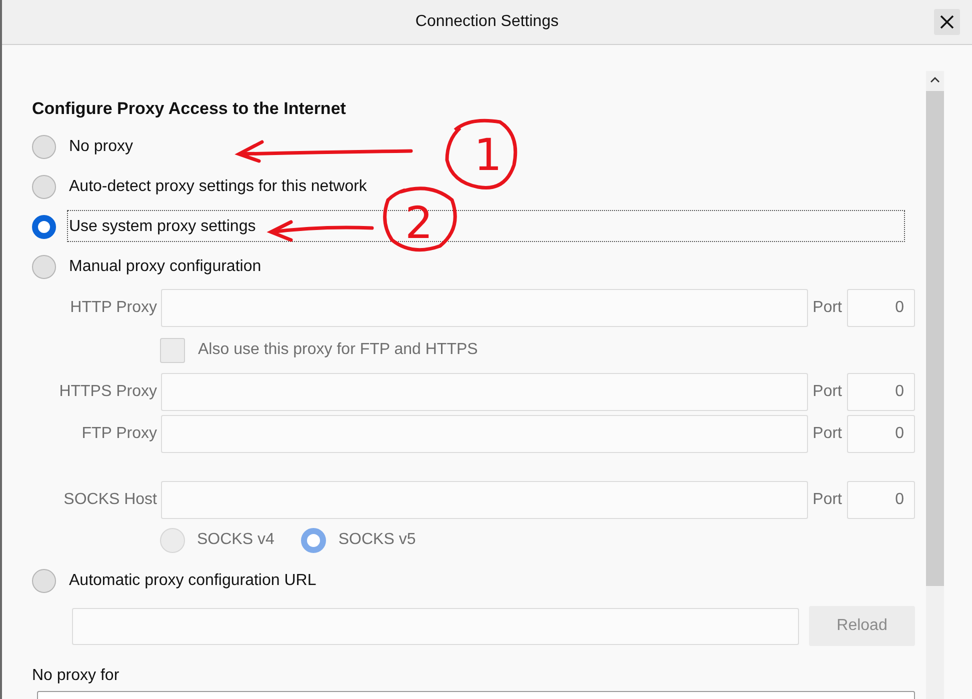  Describe the element at coordinates (189, 109) in the screenshot. I see `section-heading: Configure Proxy Access to the Internet` at that location.